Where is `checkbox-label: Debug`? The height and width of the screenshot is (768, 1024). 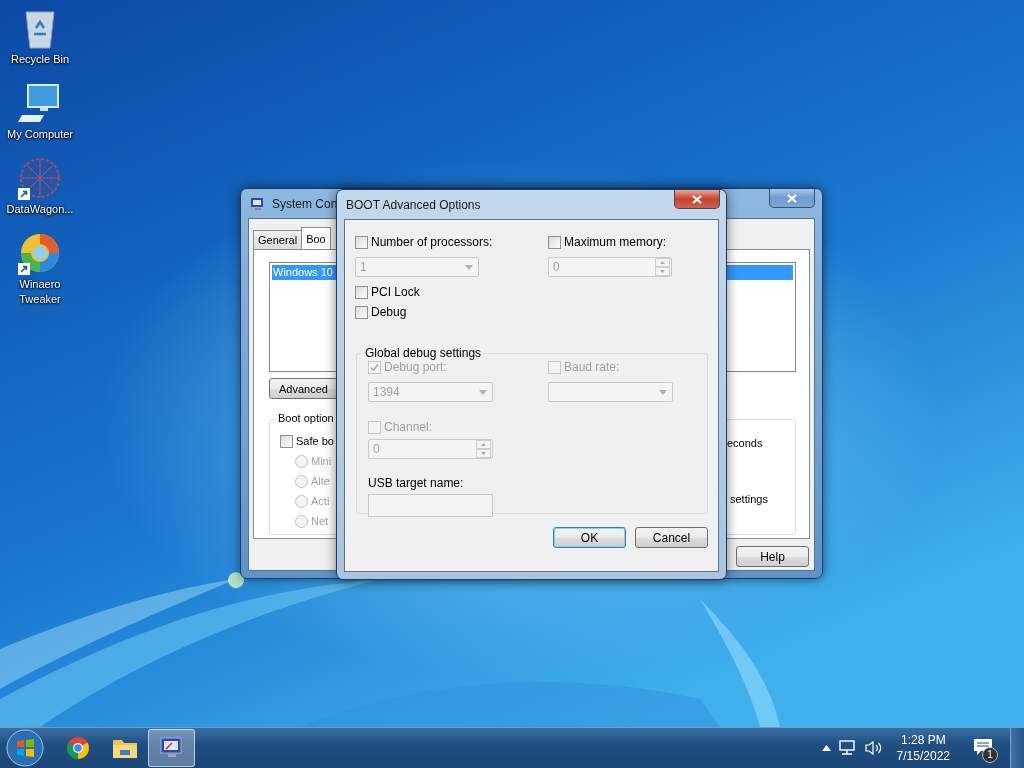
checkbox-label: Debug is located at coordinates (389, 312).